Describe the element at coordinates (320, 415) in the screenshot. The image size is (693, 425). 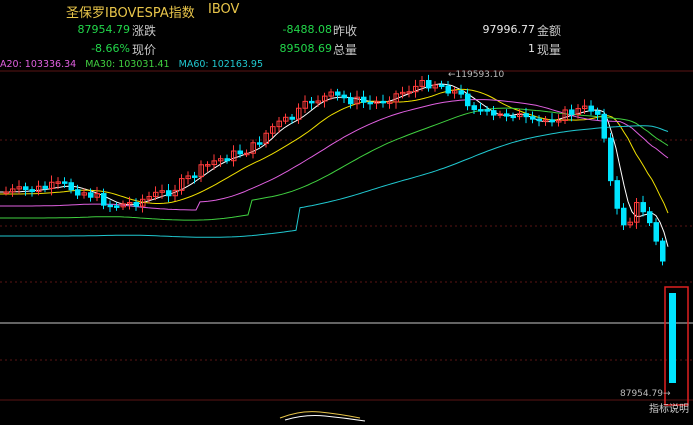
I see `volume-preview-line` at that location.